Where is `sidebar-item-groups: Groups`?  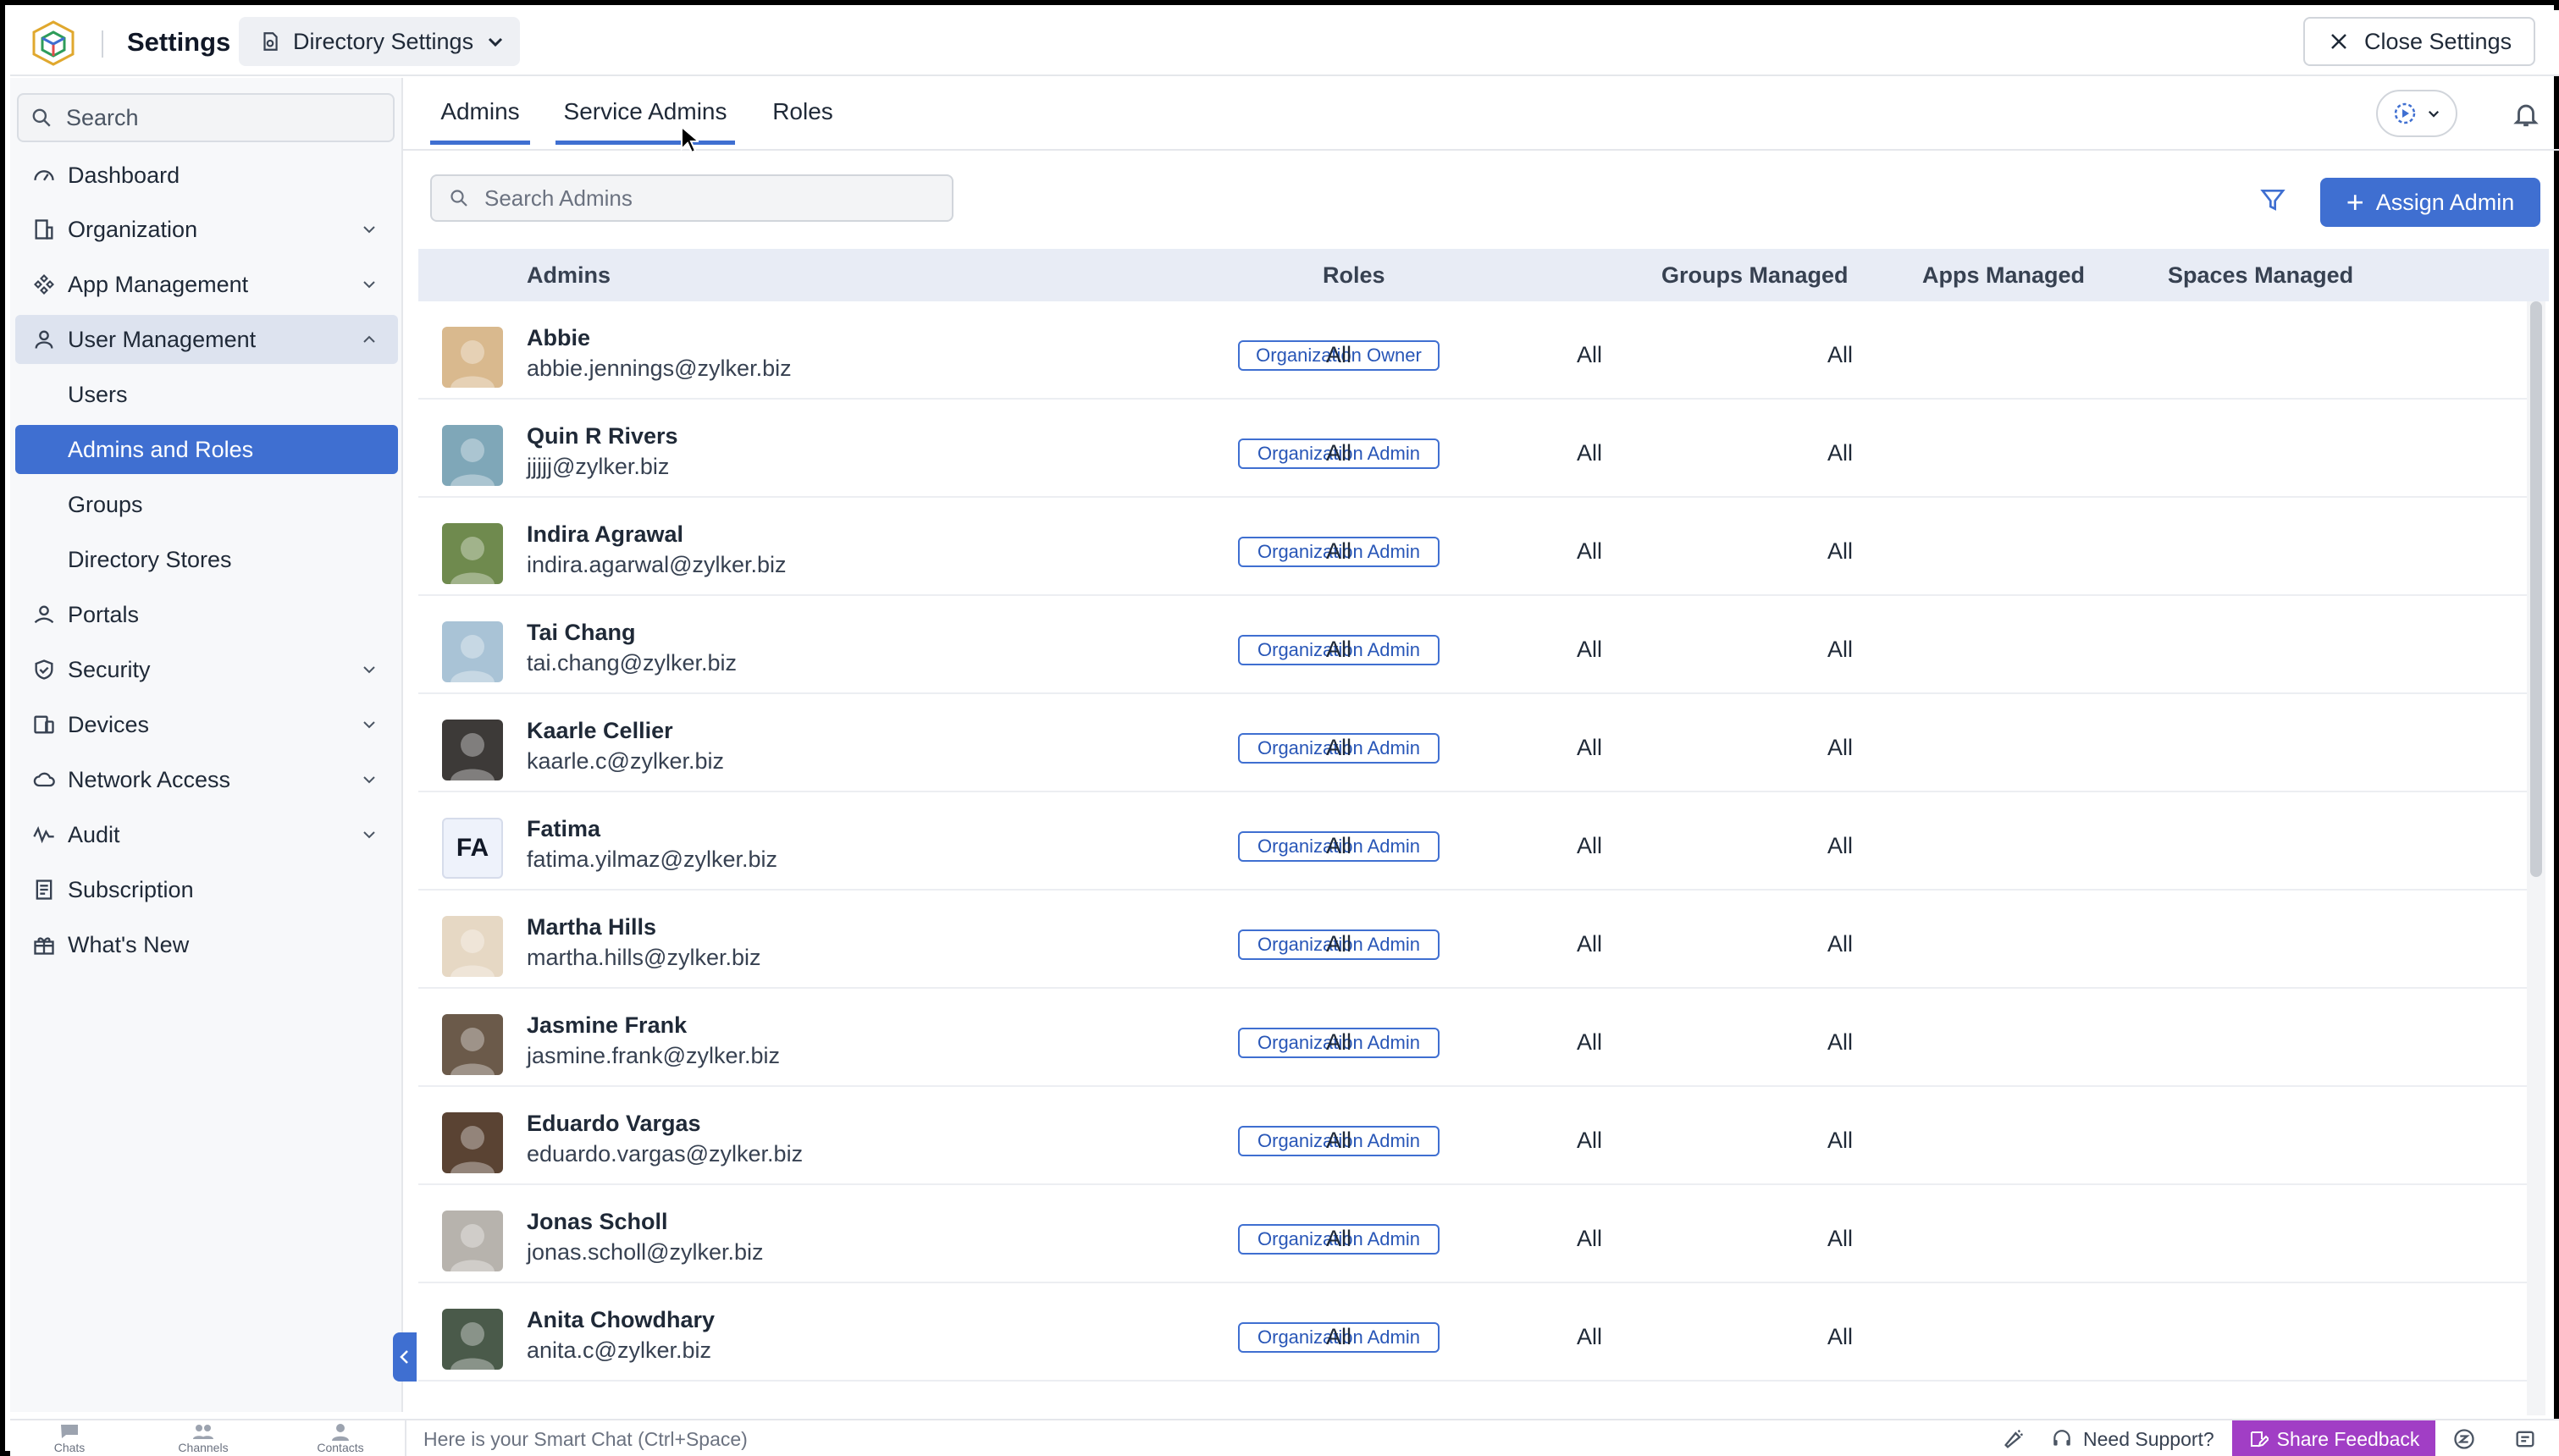
sidebar-item-groups: Groups is located at coordinates (207, 504).